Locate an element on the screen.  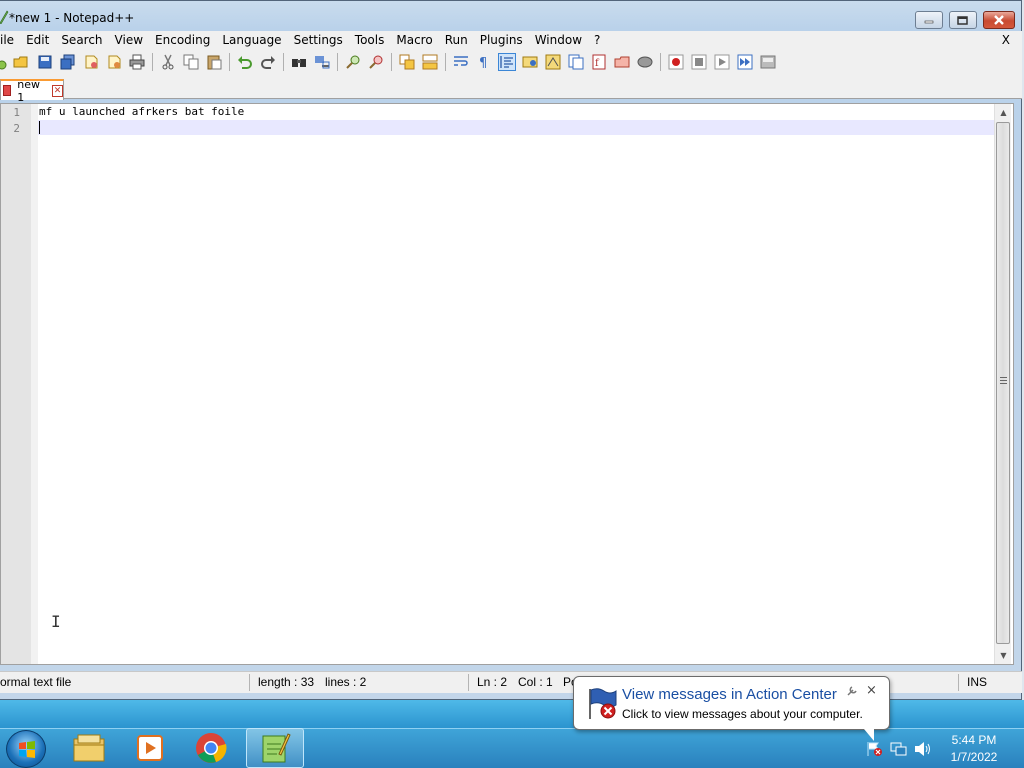
close-button is located at coordinates (999, 20).